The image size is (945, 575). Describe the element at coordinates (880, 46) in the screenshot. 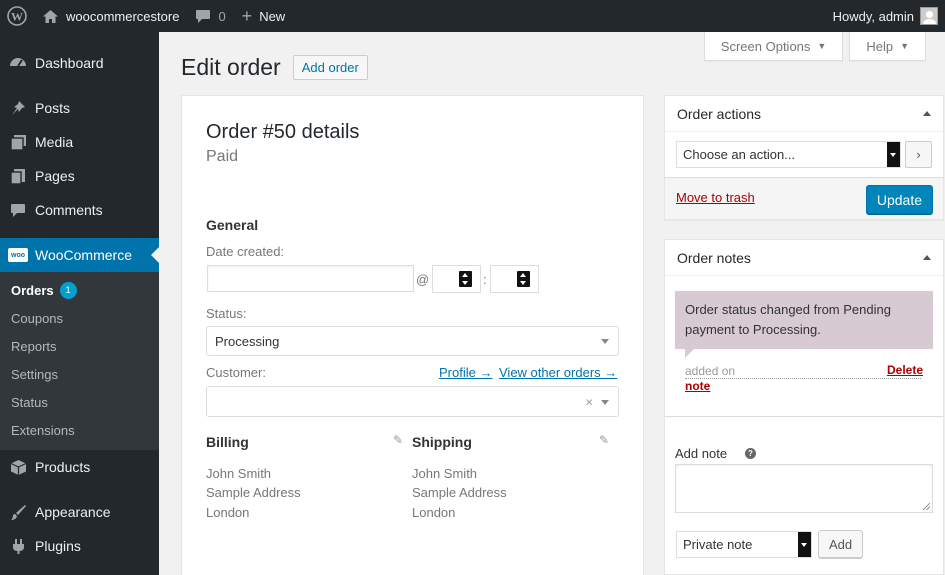

I see `help-label: Help` at that location.